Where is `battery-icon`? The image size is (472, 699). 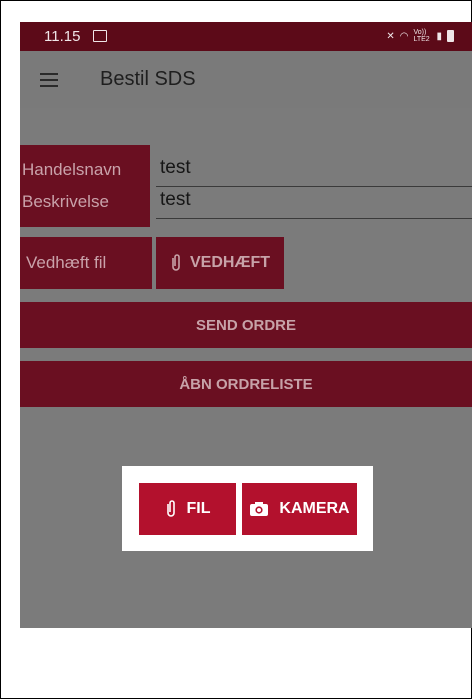 battery-icon is located at coordinates (450, 36).